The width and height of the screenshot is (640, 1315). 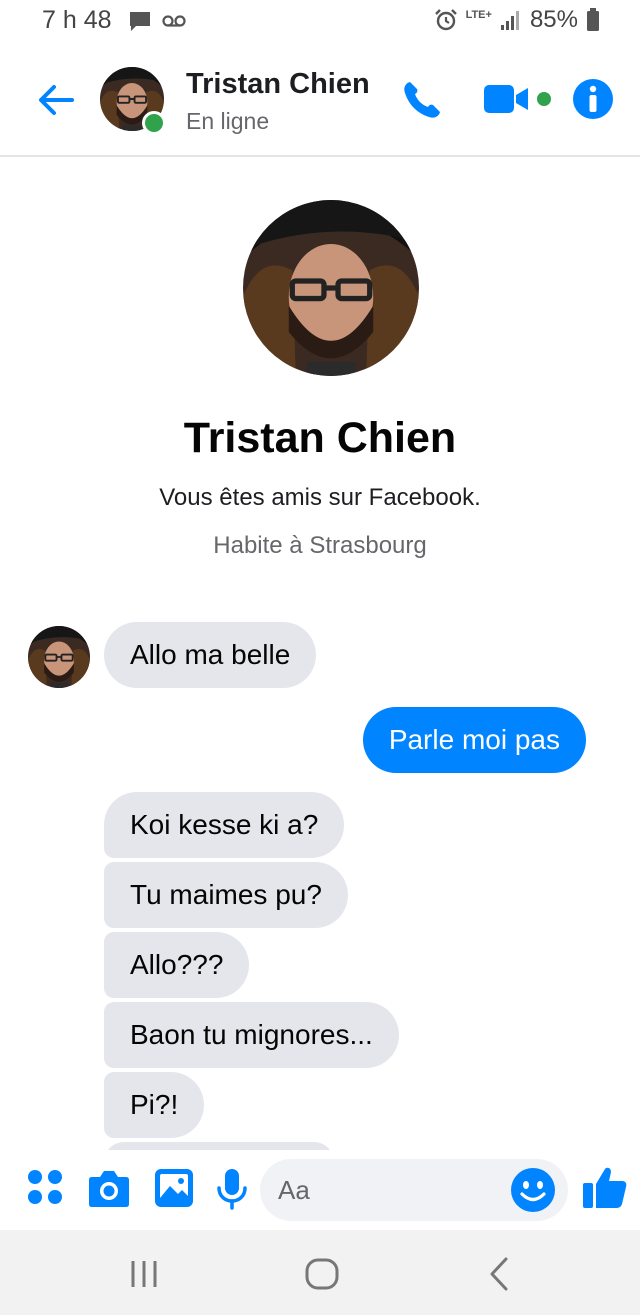 What do you see at coordinates (109, 1188) in the screenshot?
I see `camera-icon` at bounding box center [109, 1188].